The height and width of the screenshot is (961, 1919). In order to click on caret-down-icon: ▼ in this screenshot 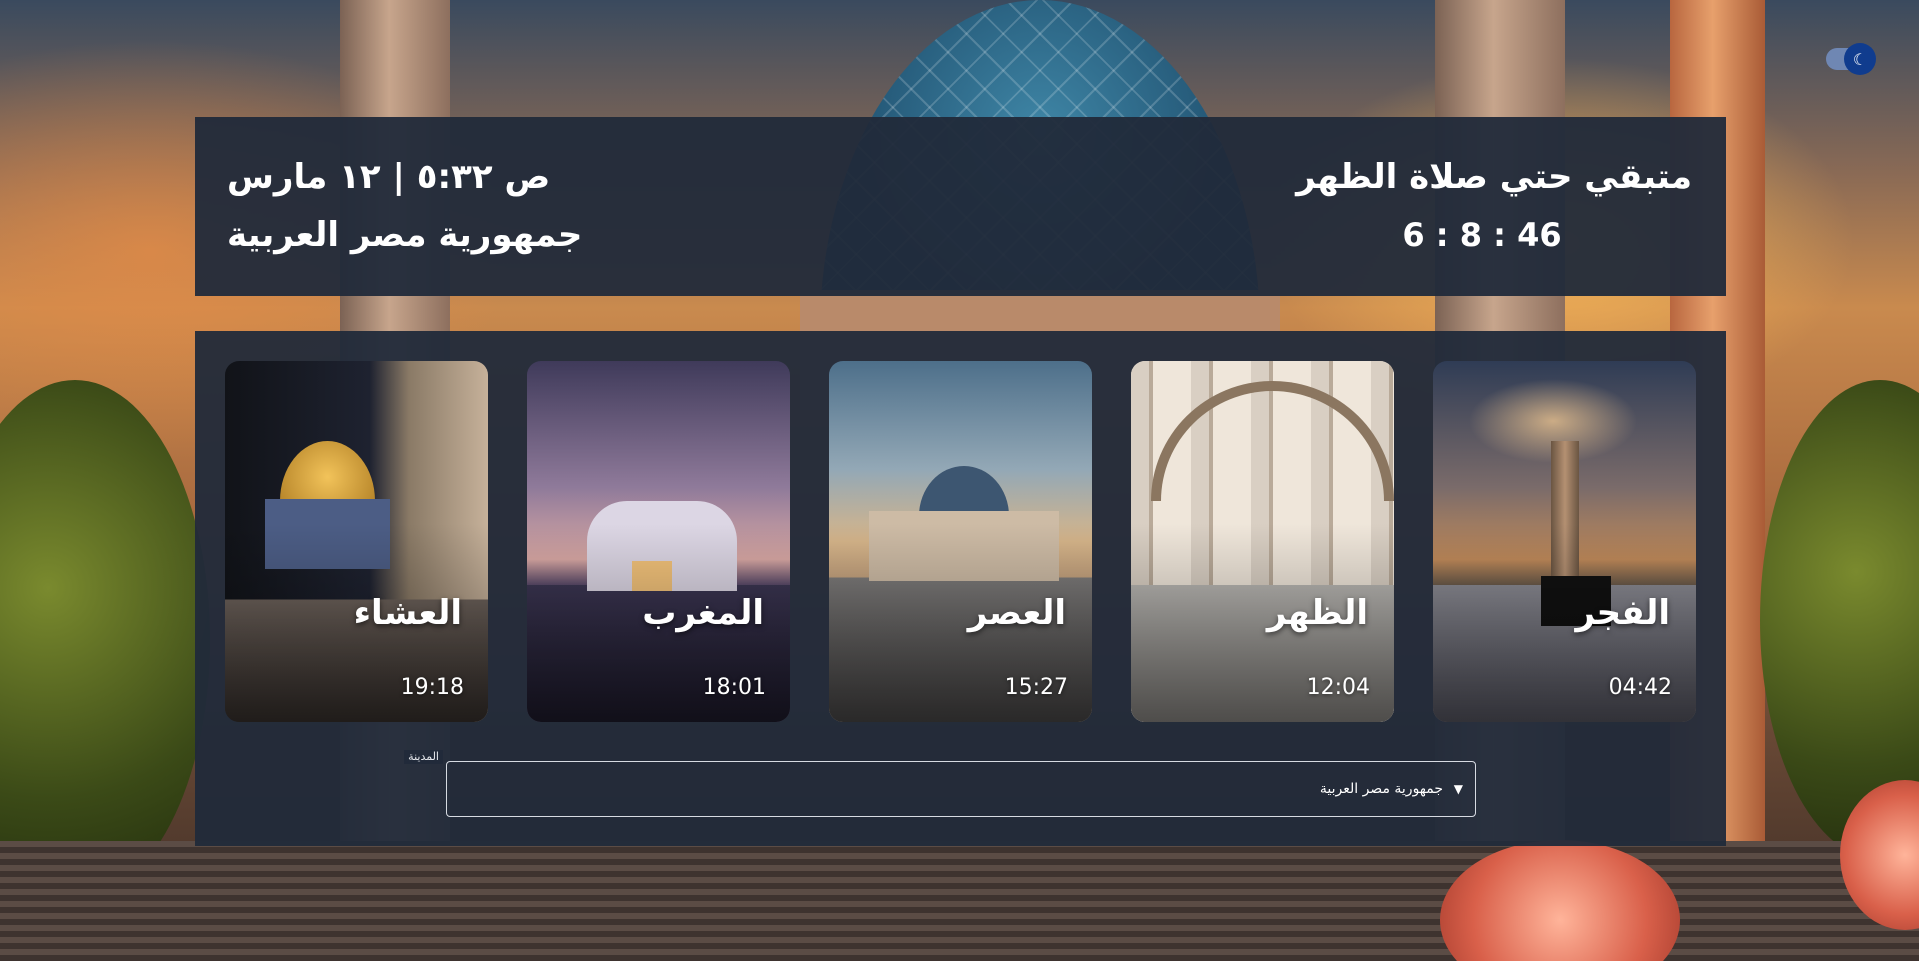, I will do `click(1458, 789)`.